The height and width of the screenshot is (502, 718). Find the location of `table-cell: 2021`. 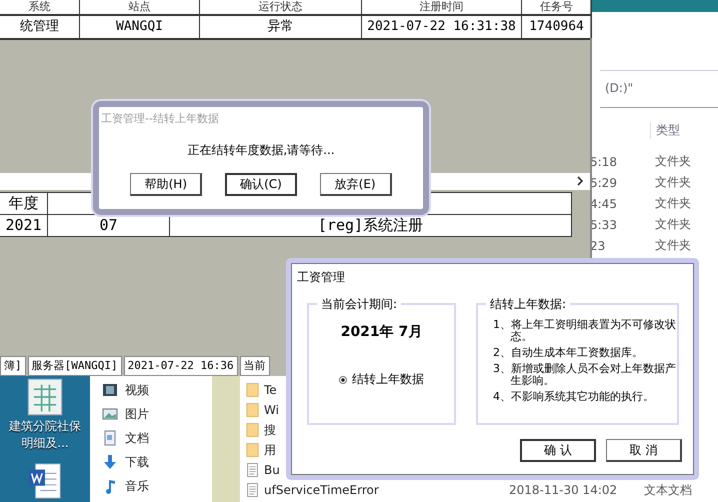

table-cell: 2021 is located at coordinates (24, 225).